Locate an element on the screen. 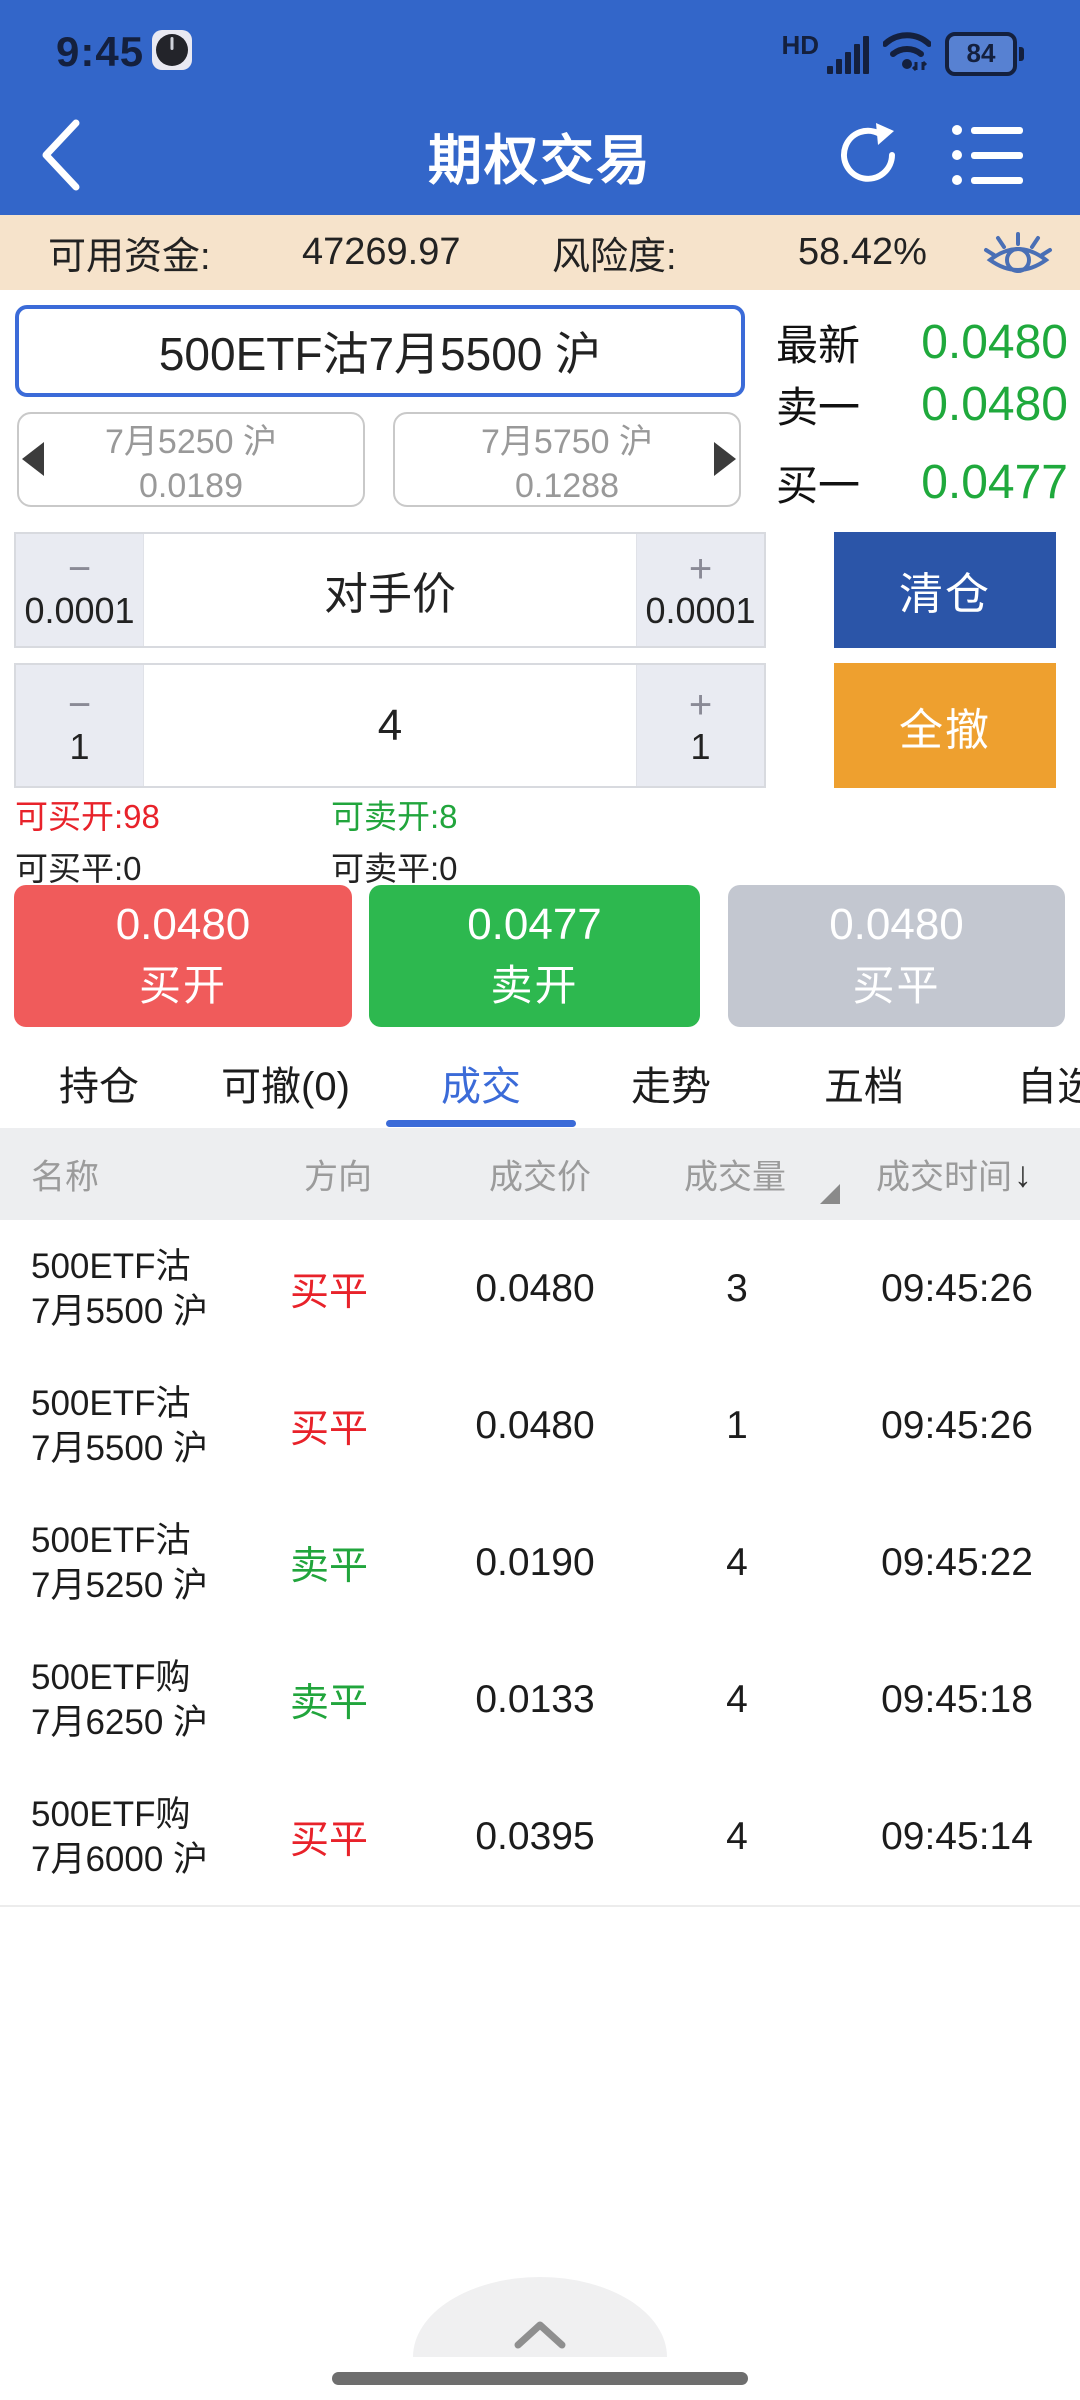  qty-plus-button: + 1 is located at coordinates (700, 725).